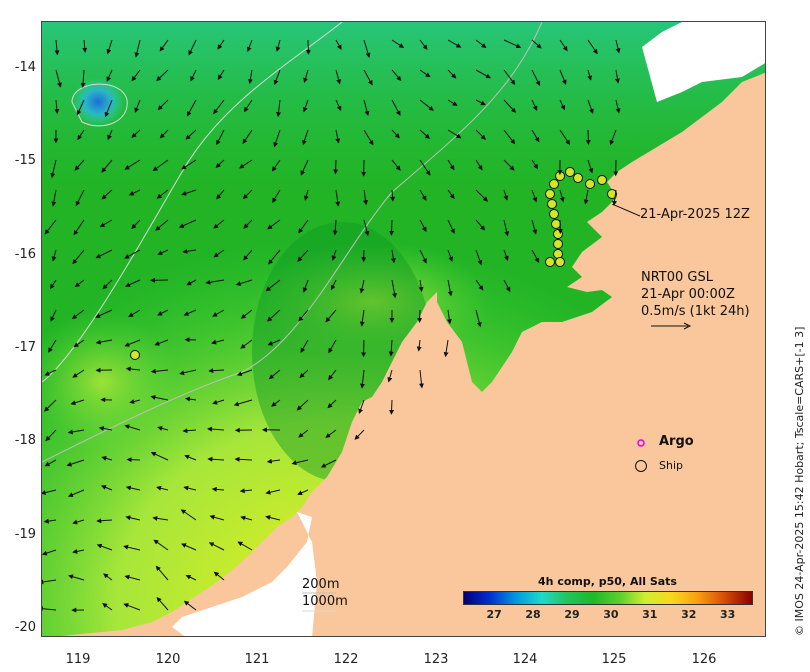 This screenshot has height=672, width=810. What do you see at coordinates (671, 326) in the screenshot?
I see `scale-arrow` at bounding box center [671, 326].